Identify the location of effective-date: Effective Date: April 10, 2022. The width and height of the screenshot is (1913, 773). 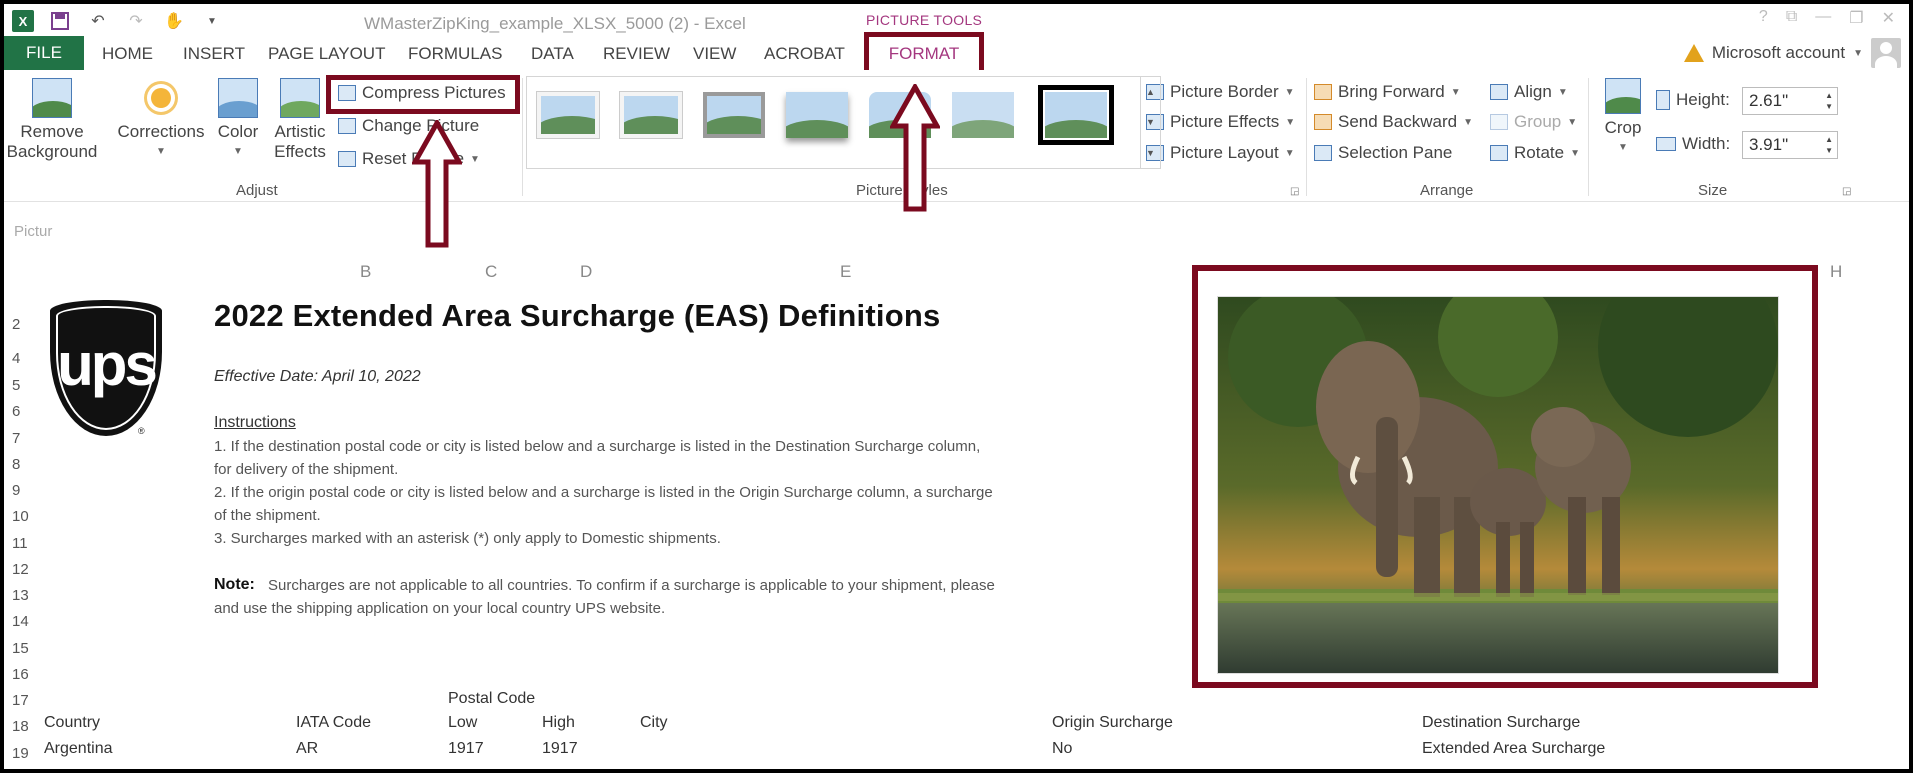
(317, 376).